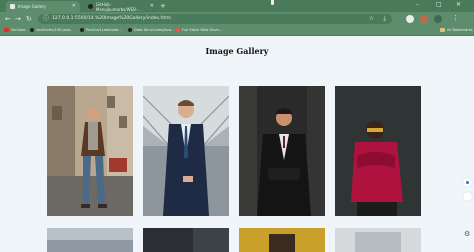 This screenshot has width=474, height=252. What do you see at coordinates (467, 196) in the screenshot?
I see `side-panel-add-icon` at bounding box center [467, 196].